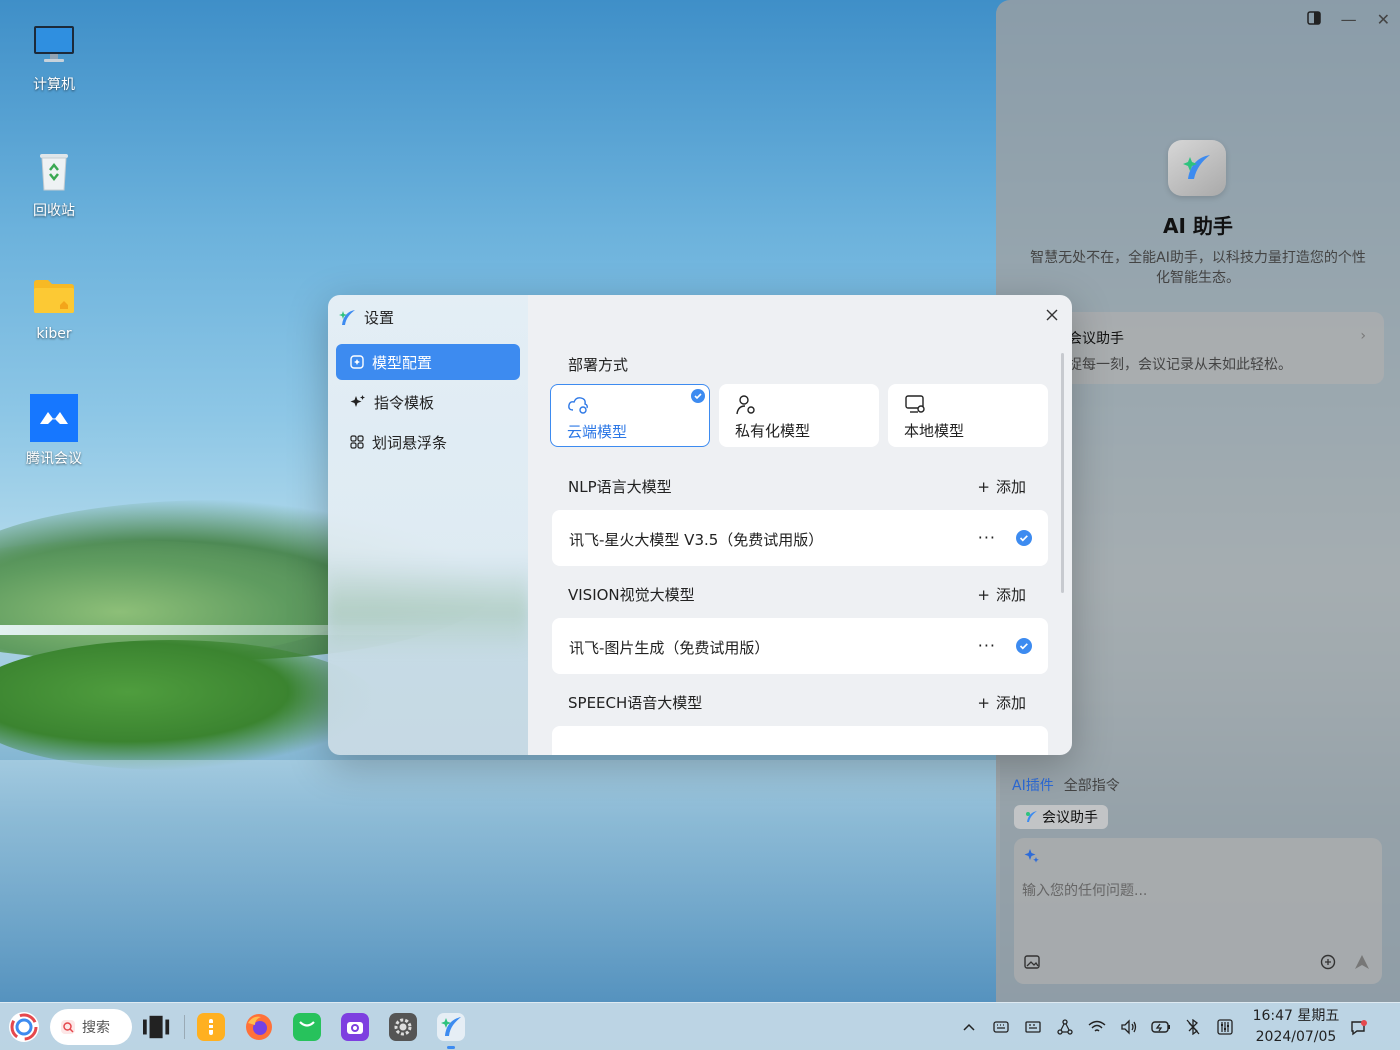 This screenshot has width=1400, height=1050. What do you see at coordinates (96, 1028) in the screenshot?
I see `search-label: 搜索` at bounding box center [96, 1028].